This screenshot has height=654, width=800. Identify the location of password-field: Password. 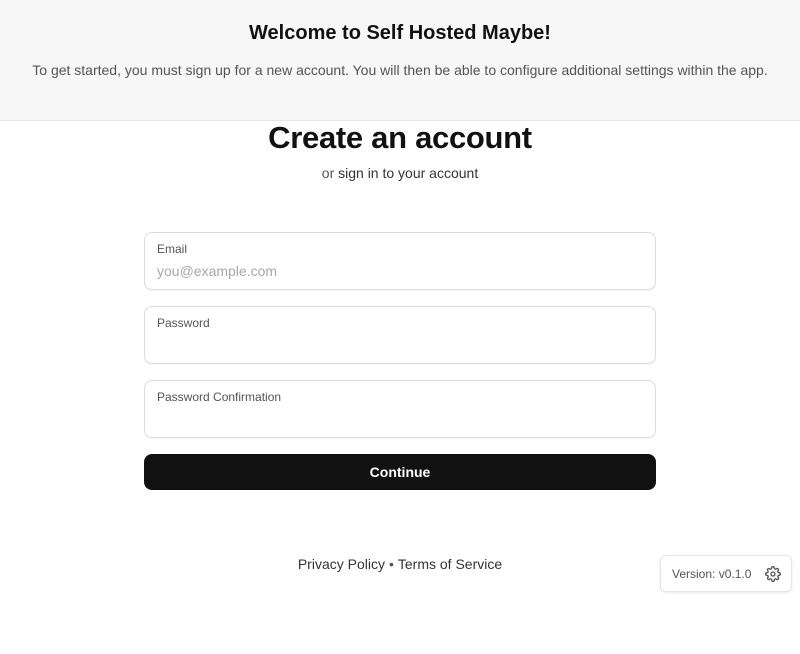
(400, 335).